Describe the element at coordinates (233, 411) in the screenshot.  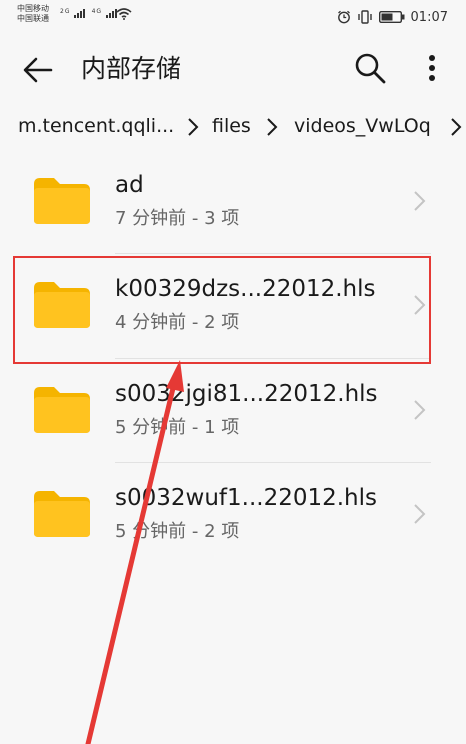
I see `list-item: s0032jgi81...22012.hls 5 分钟前 - 1 项` at that location.